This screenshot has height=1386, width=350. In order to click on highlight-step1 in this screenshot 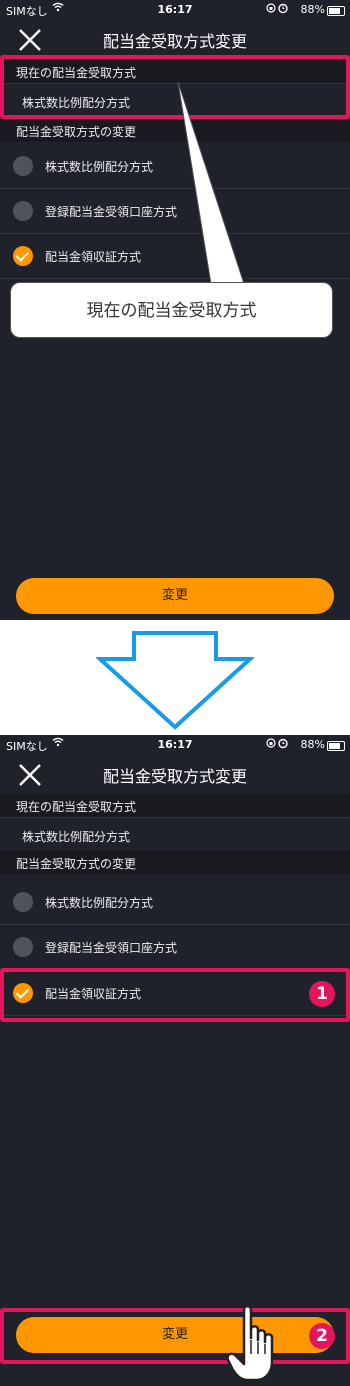, I will do `click(175, 995)`.